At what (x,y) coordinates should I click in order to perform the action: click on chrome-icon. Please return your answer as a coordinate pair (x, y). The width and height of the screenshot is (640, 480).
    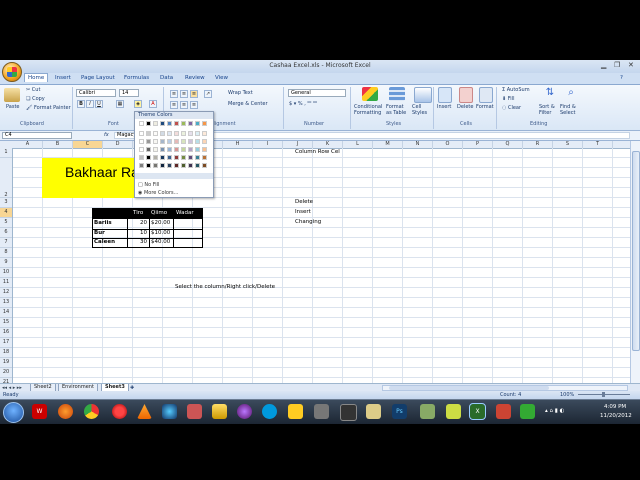
    Looking at the image, I should click on (91, 411).